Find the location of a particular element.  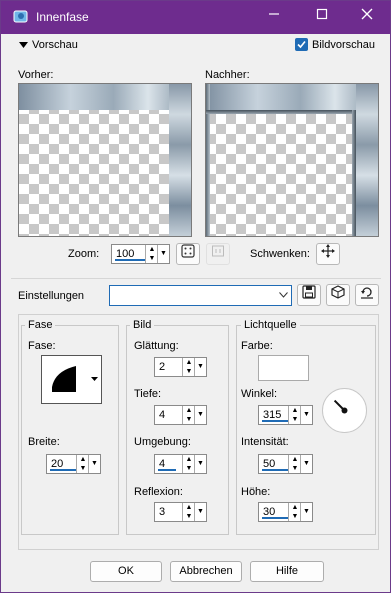

close-button is located at coordinates (367, 17).